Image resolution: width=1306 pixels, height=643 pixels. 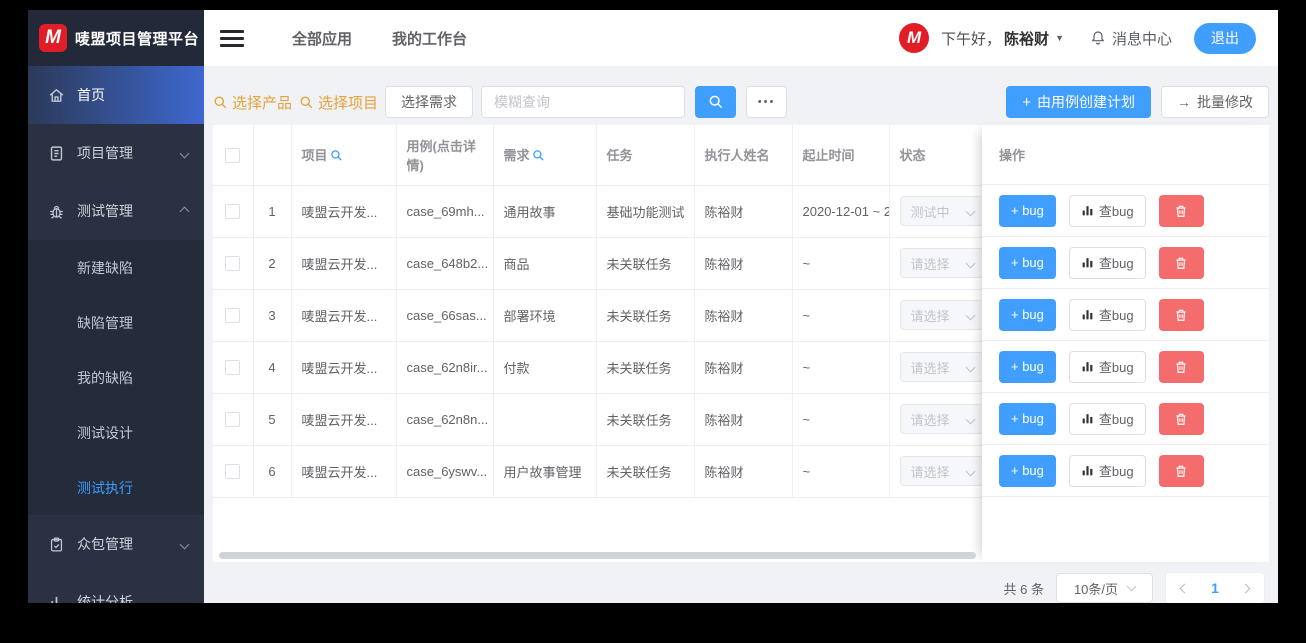 I want to click on menu-toggle-icon, so click(x=232, y=38).